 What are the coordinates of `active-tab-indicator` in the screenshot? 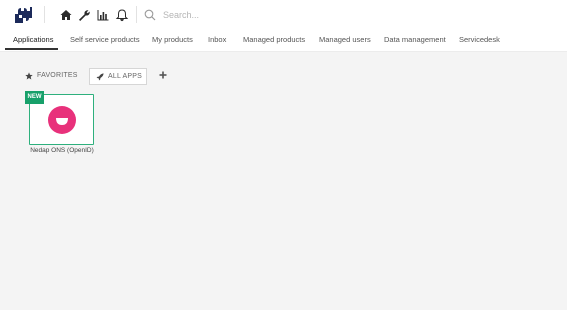 It's located at (31, 49).